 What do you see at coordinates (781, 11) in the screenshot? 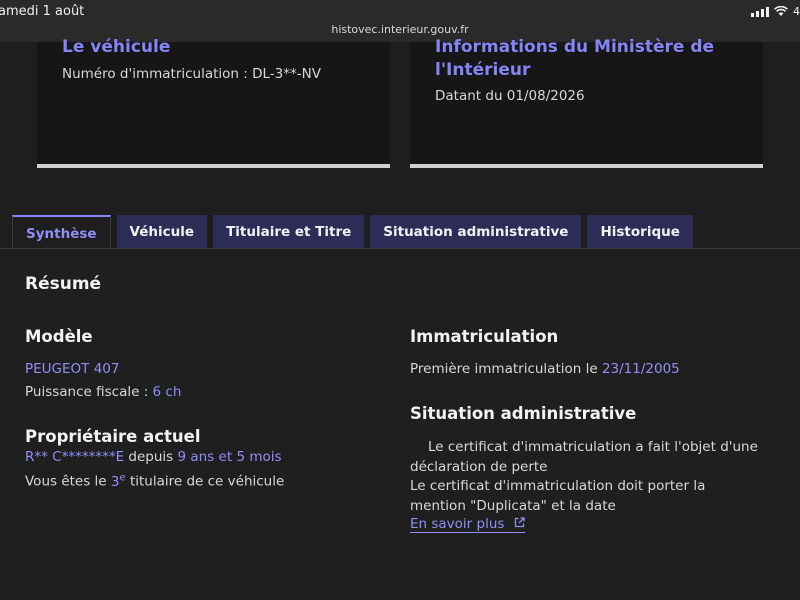
I see `wifi-icon` at bounding box center [781, 11].